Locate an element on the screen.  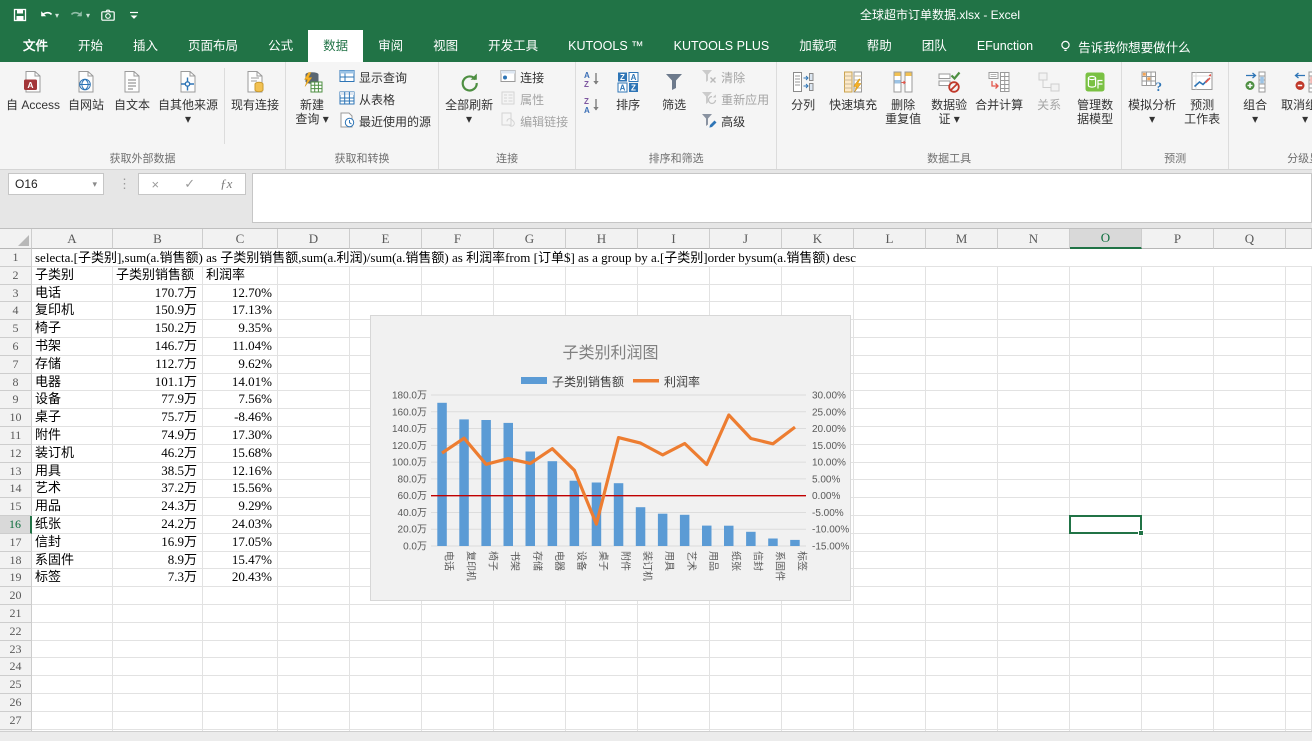
row-header-12: 12 is located at coordinates (16, 453).